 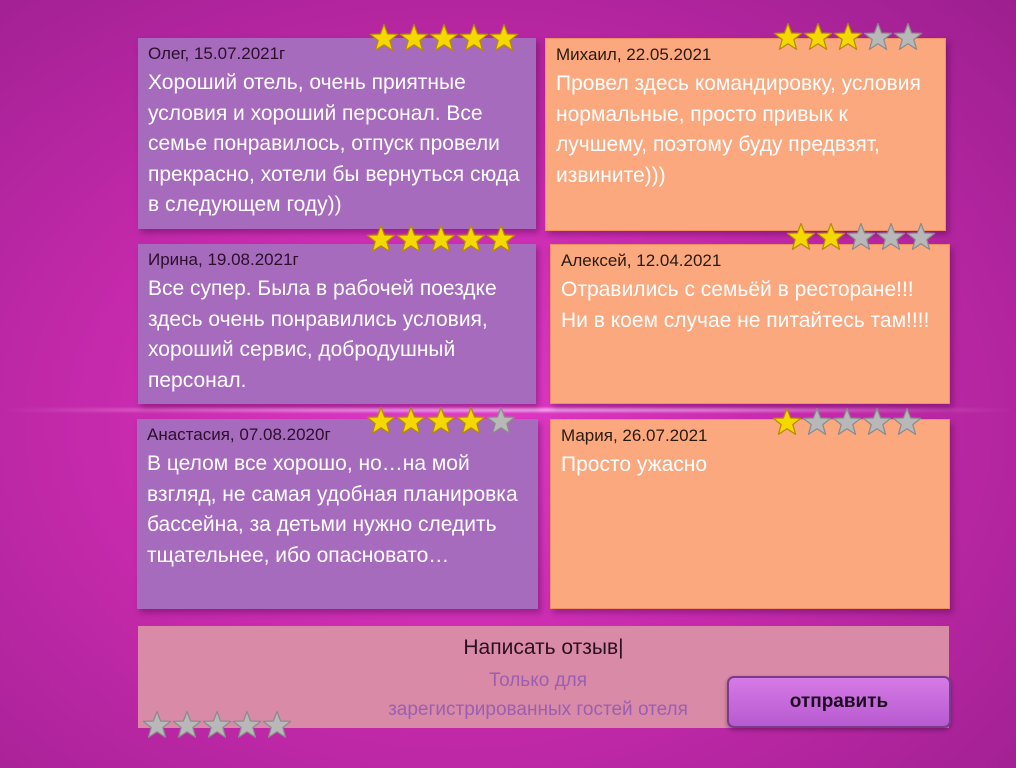 What do you see at coordinates (750, 514) in the screenshot?
I see `review-card: Мария, 26.07.2021 Просто ужасно` at bounding box center [750, 514].